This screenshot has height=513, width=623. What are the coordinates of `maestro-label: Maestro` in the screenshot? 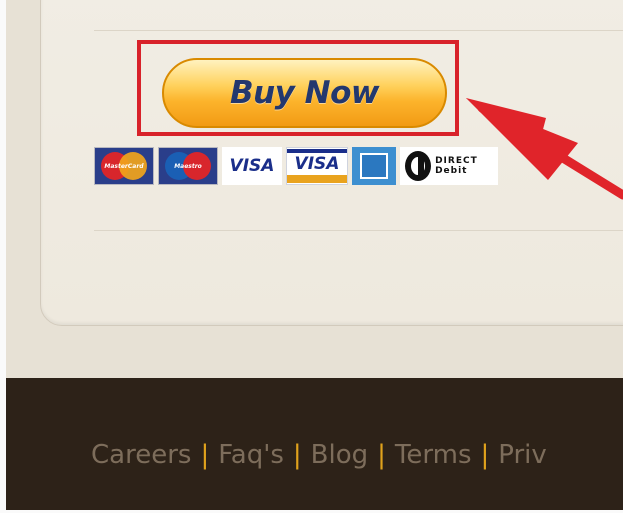 It's located at (188, 166).